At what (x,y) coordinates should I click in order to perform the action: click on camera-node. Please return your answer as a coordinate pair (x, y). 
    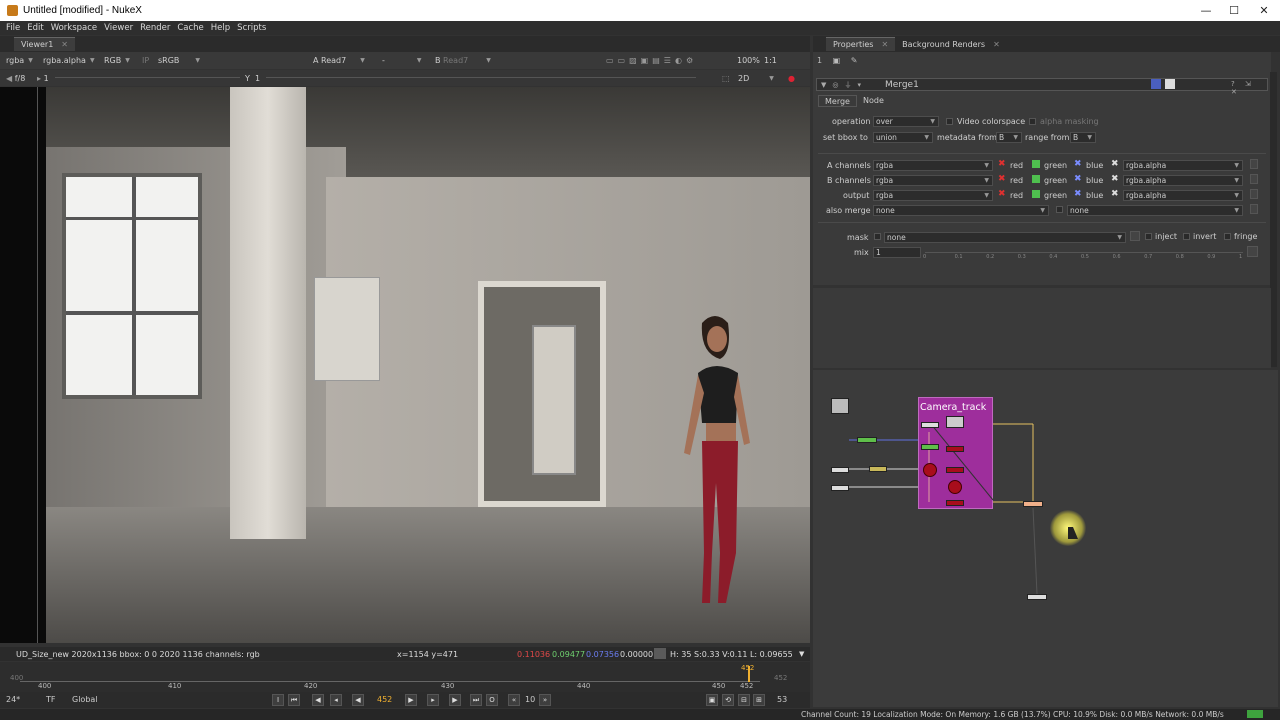
    Looking at the image, I should click on (930, 425).